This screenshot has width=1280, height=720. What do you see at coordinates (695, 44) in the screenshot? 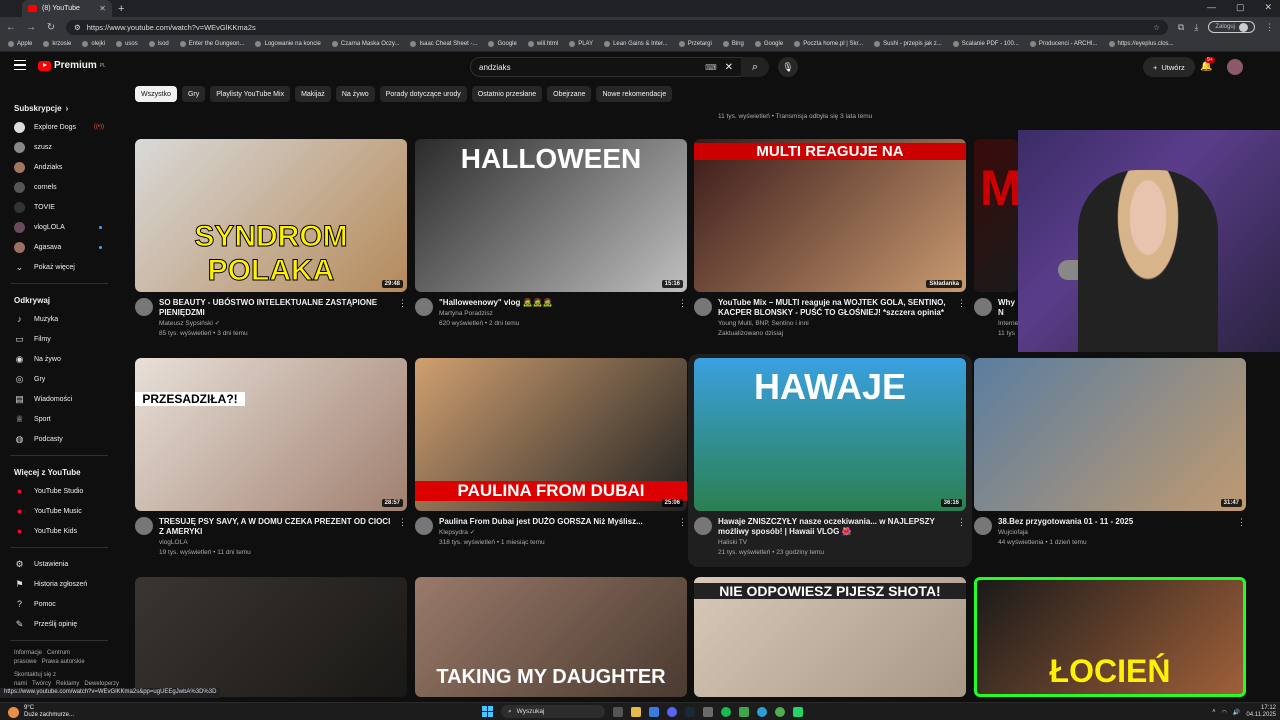
I see `bookmark-item: Przetargi` at bounding box center [695, 44].